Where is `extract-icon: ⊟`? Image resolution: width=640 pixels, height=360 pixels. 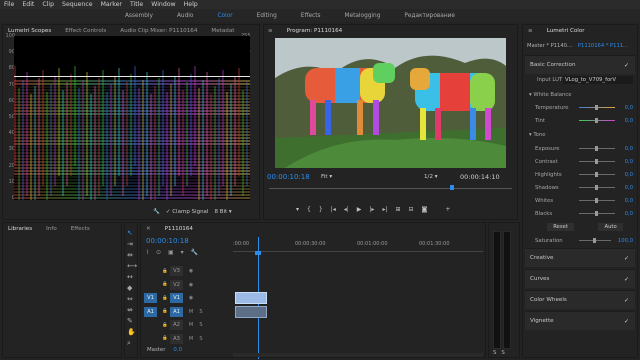
extract-icon: ⊟ is located at coordinates (411, 209).